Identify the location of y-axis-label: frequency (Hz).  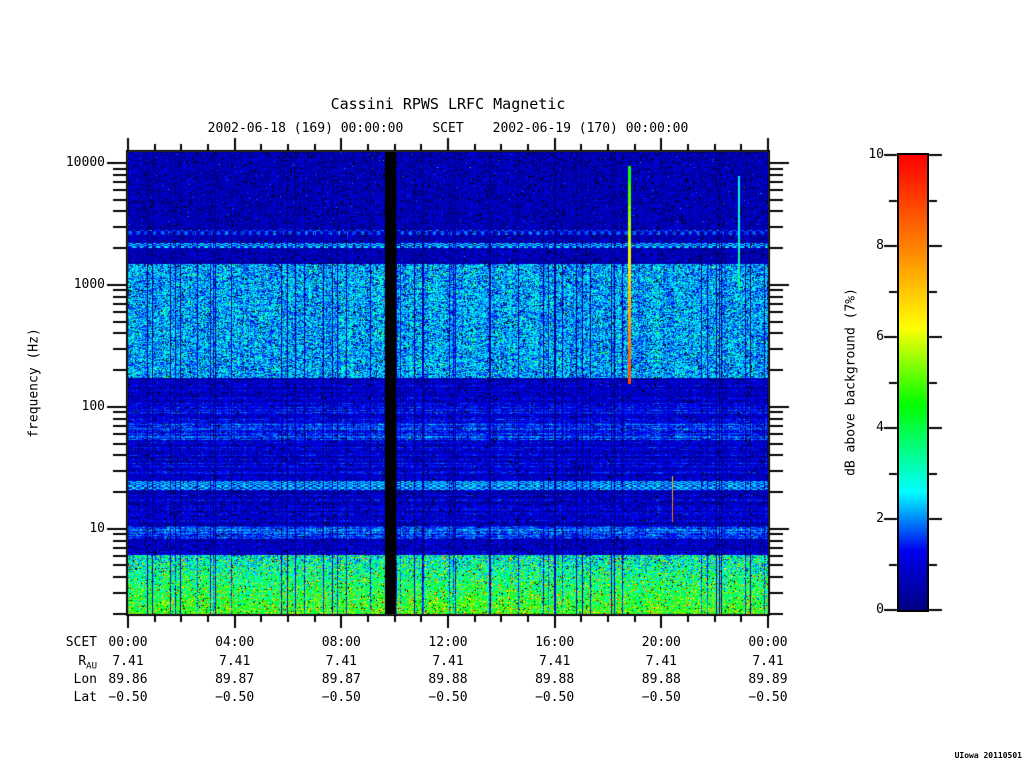
(34, 383).